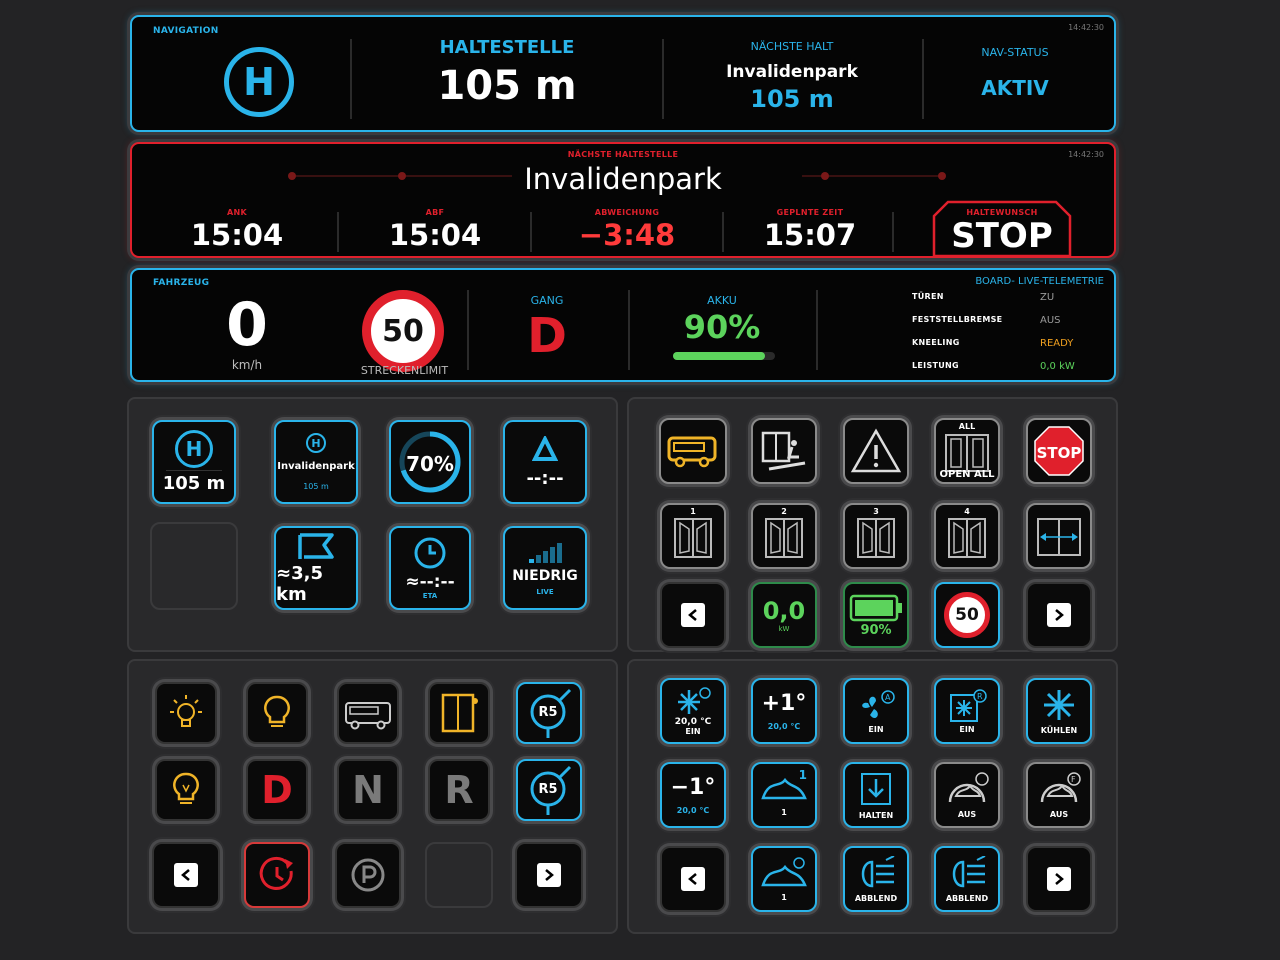 The width and height of the screenshot is (1280, 960). Describe the element at coordinates (627, 235) in the screenshot. I see `deviation-value: −3:48` at that location.